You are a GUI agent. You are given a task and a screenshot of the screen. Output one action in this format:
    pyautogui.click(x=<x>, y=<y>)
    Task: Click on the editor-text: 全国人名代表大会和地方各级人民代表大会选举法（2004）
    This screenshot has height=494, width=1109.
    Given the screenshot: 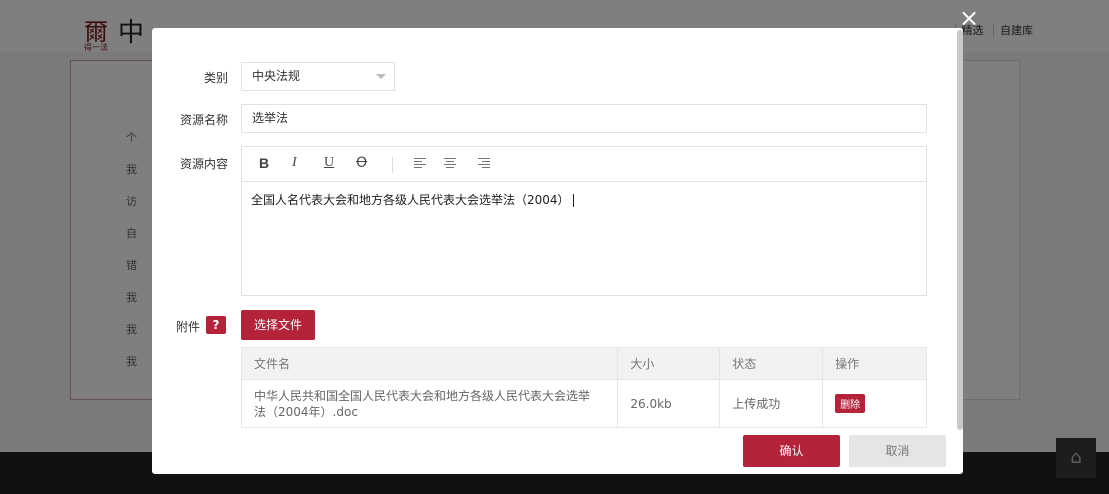 What is the action you would take?
    pyautogui.click(x=410, y=200)
    